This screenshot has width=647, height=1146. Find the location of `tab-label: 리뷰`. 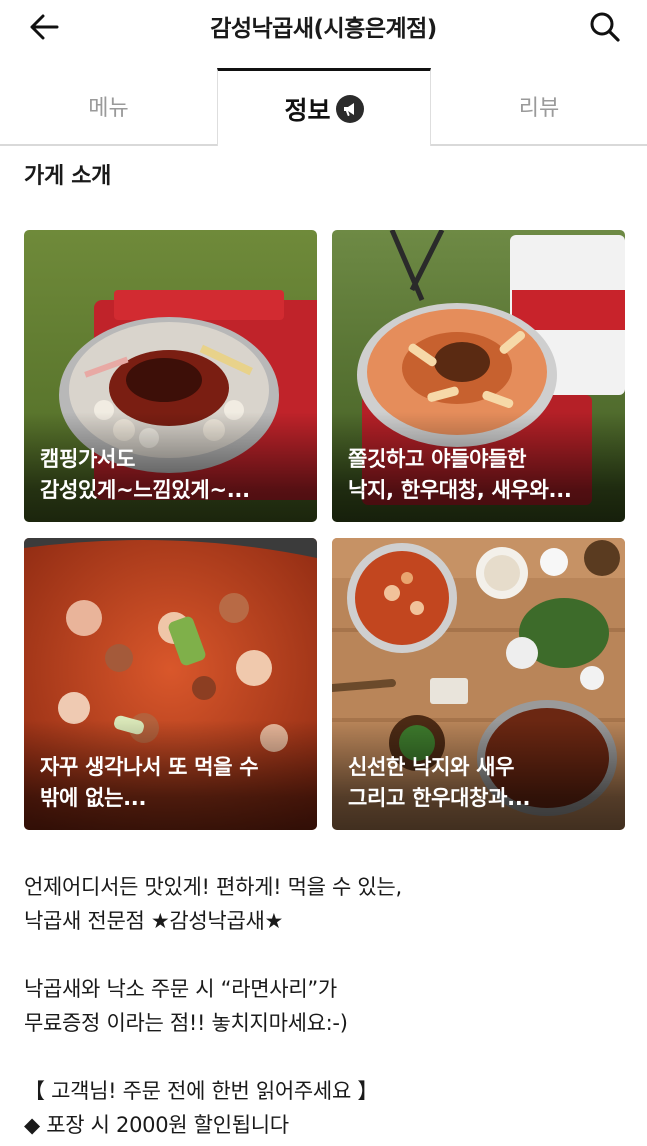

tab-label: 리뷰 is located at coordinates (539, 108).